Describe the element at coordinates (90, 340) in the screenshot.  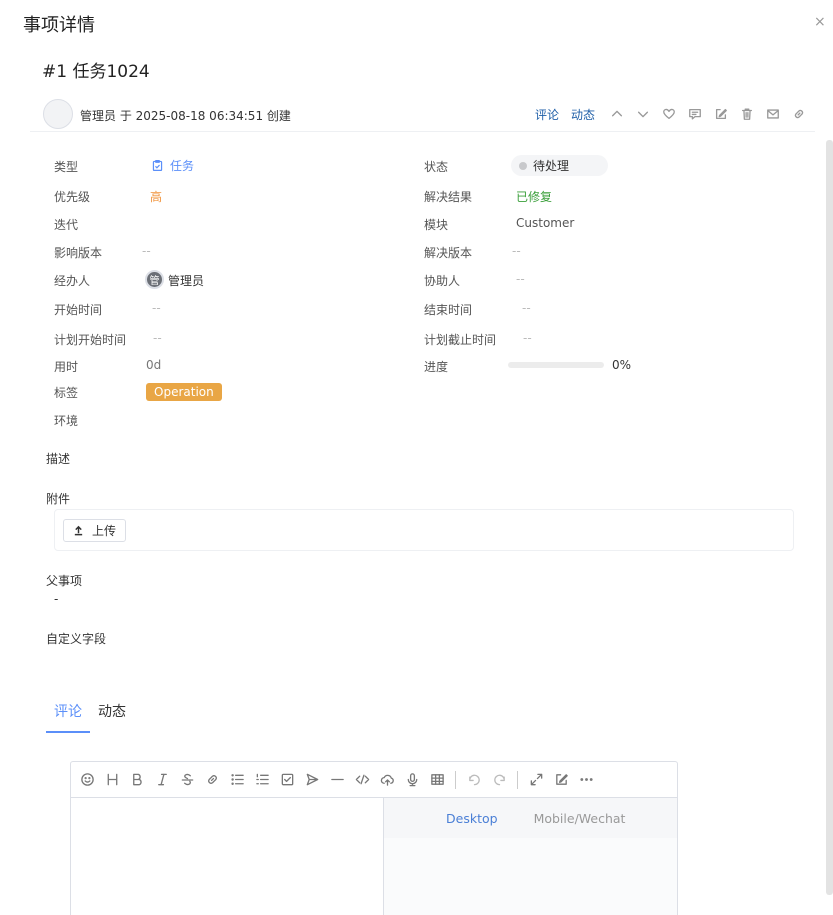
I see `planned-start-label: 计划开始时间` at that location.